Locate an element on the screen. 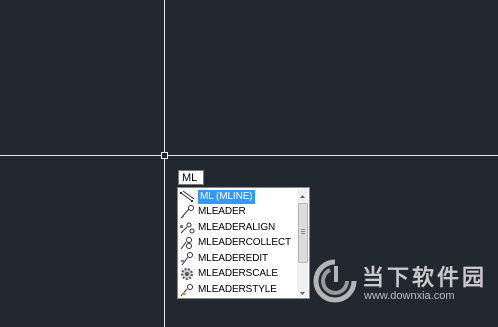  autocomplete-item-label: ML (MLINE) is located at coordinates (226, 196).